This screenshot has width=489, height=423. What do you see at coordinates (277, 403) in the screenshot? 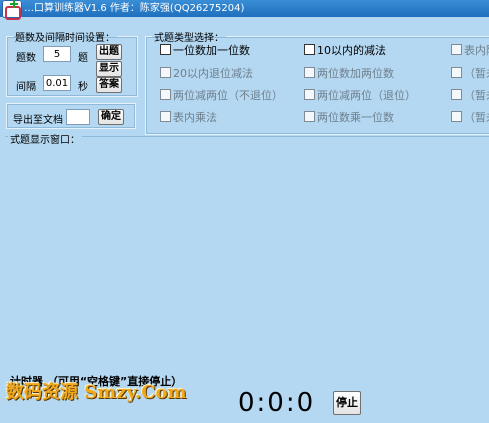
I see `timer-display: 0:0:0` at bounding box center [277, 403].